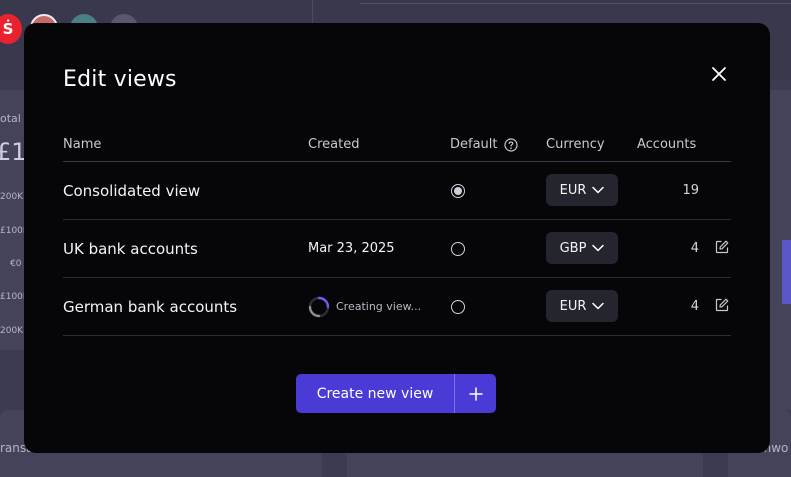 Image resolution: width=791 pixels, height=477 pixels. I want to click on view-name: German bank accounts, so click(150, 306).